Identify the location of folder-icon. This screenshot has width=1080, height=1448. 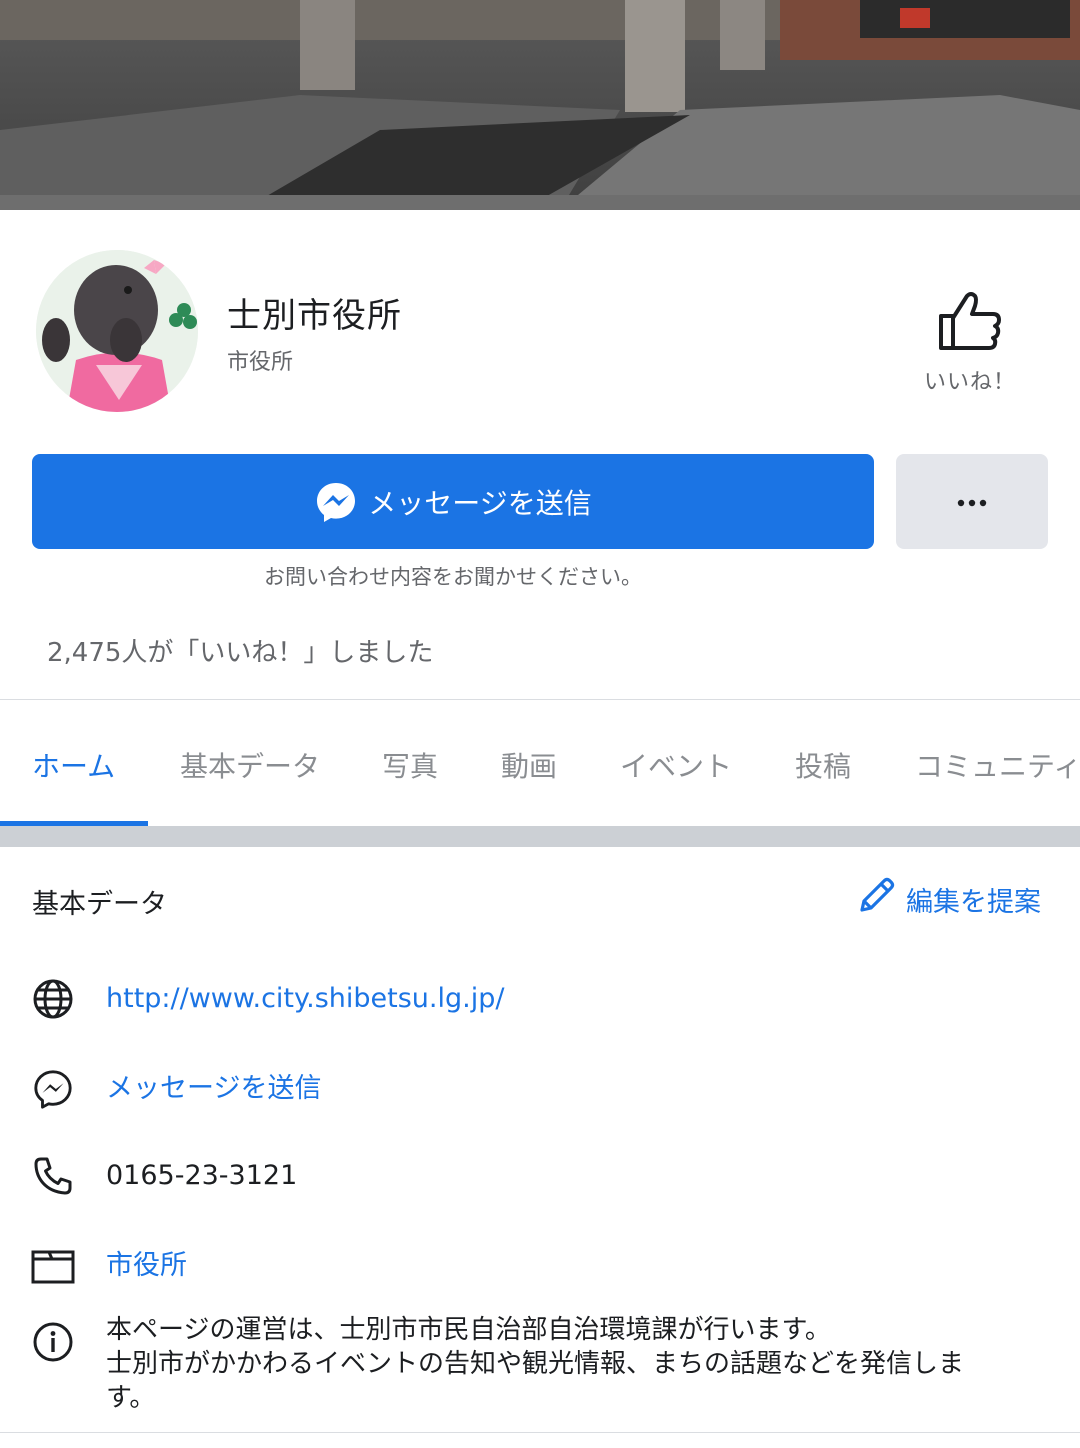
(53, 1266).